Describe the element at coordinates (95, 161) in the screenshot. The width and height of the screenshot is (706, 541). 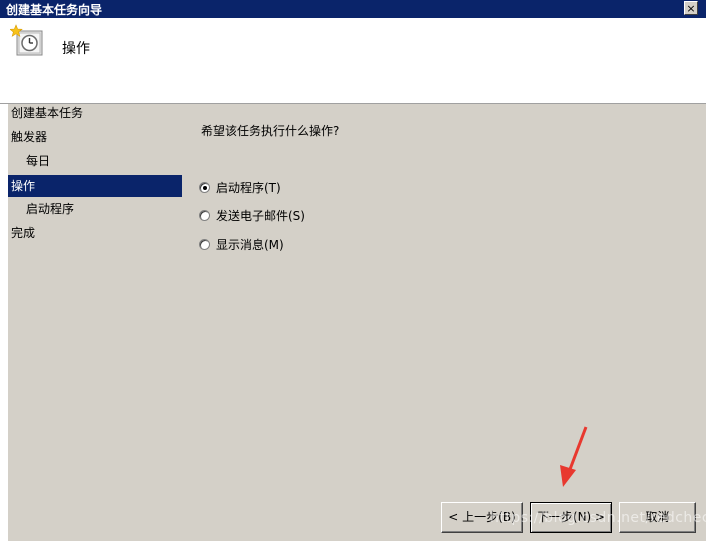
I see `nav-step-daily: 每日` at that location.